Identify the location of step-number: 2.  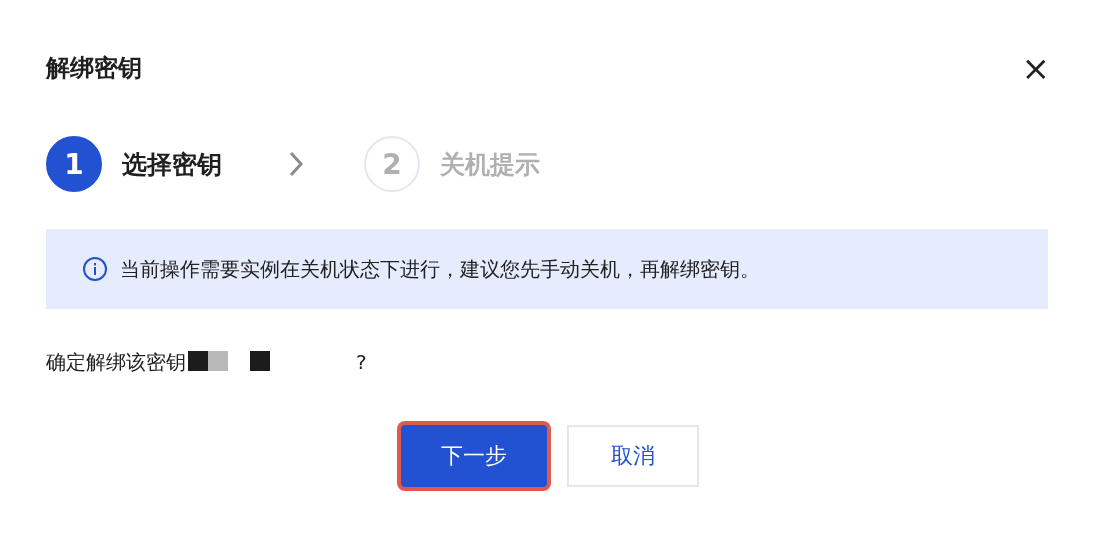
(392, 164).